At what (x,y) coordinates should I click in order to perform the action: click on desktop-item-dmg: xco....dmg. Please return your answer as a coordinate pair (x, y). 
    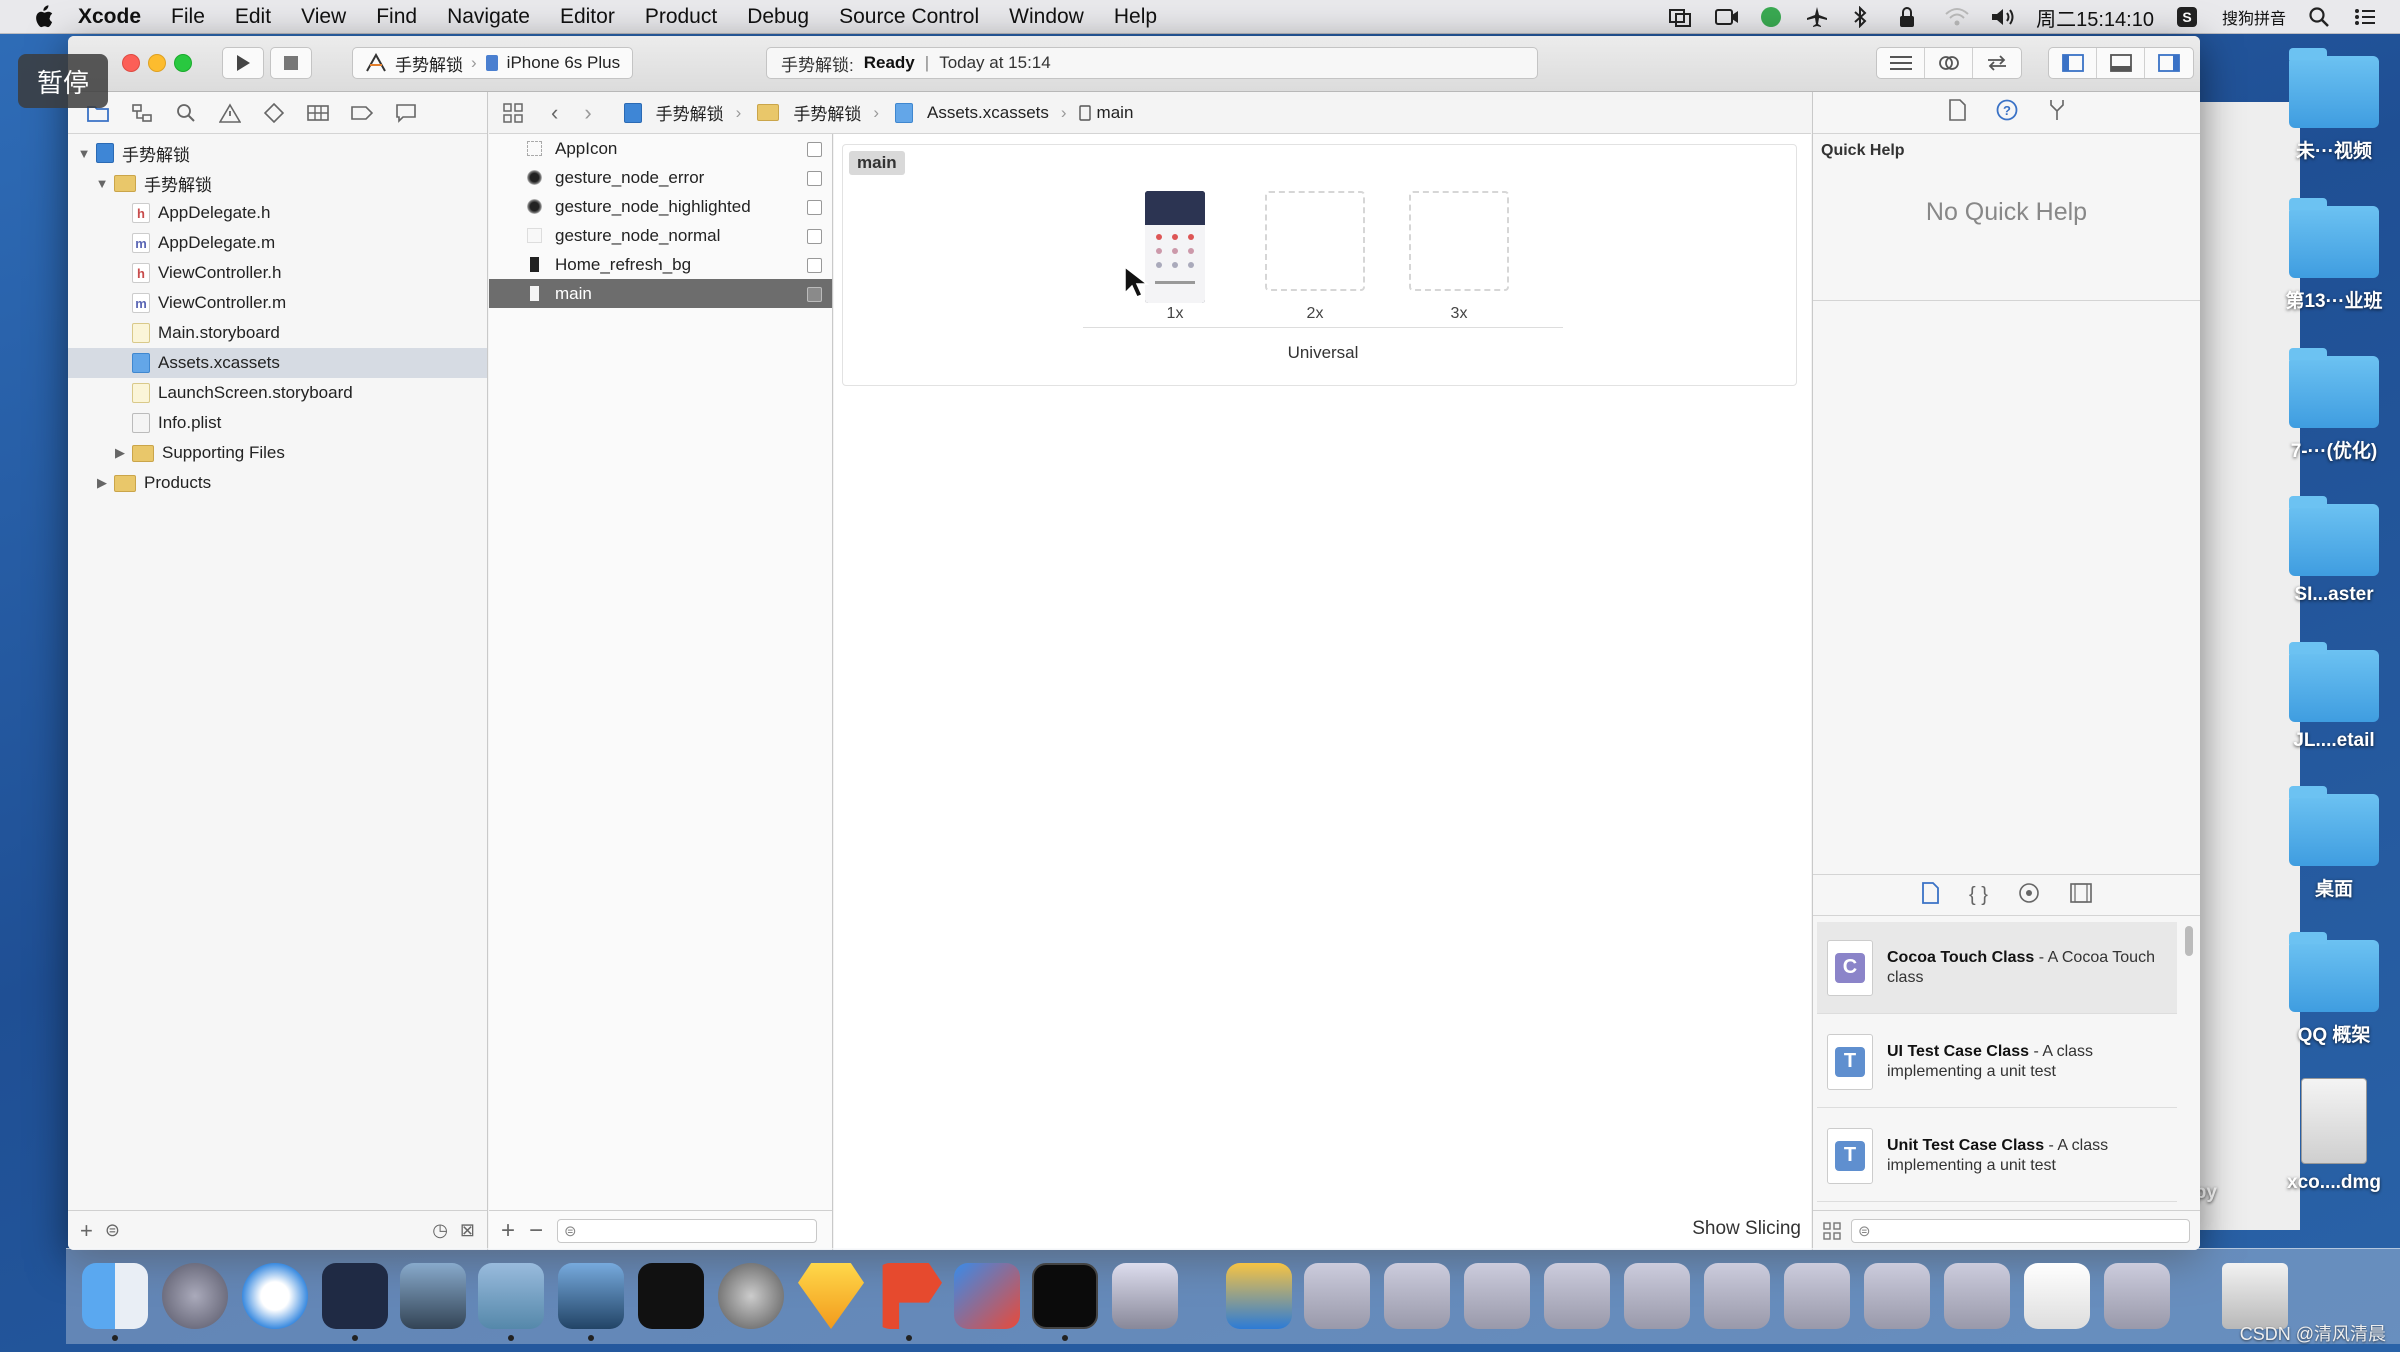
    Looking at the image, I should click on (2334, 1136).